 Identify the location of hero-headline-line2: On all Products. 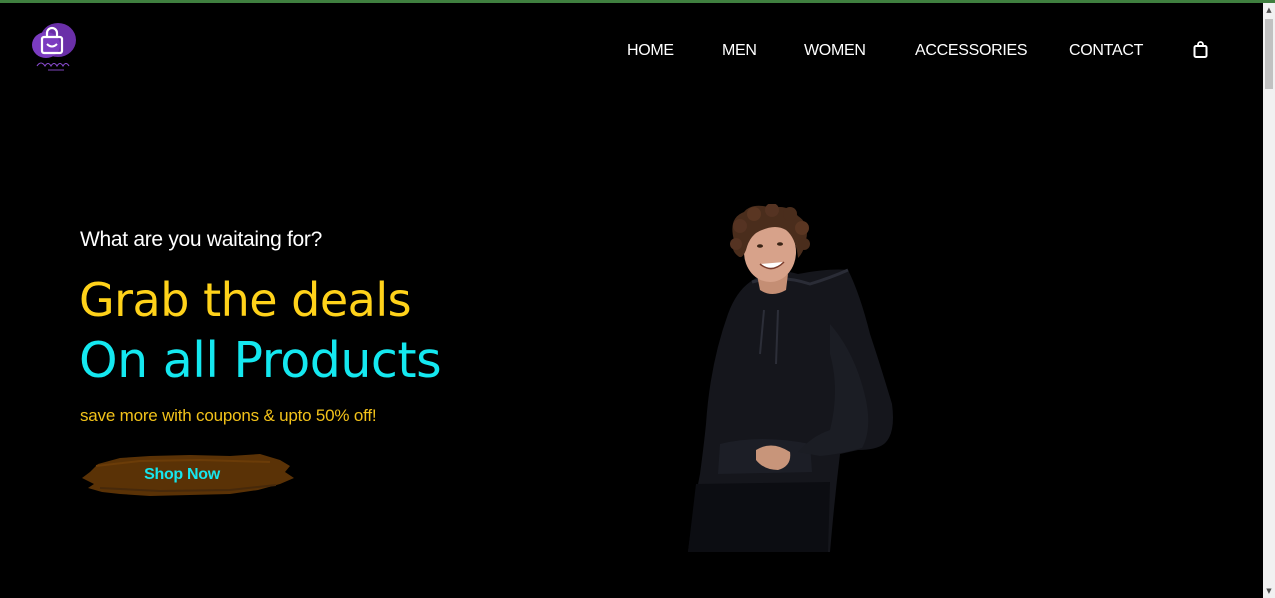
(260, 360).